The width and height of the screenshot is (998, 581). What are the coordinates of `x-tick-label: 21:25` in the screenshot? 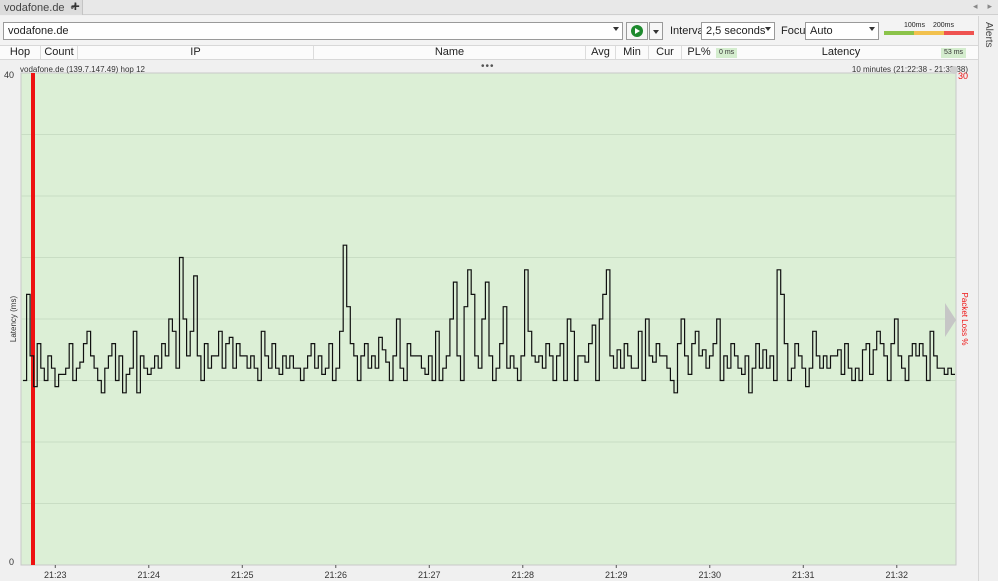 It's located at (242, 575).